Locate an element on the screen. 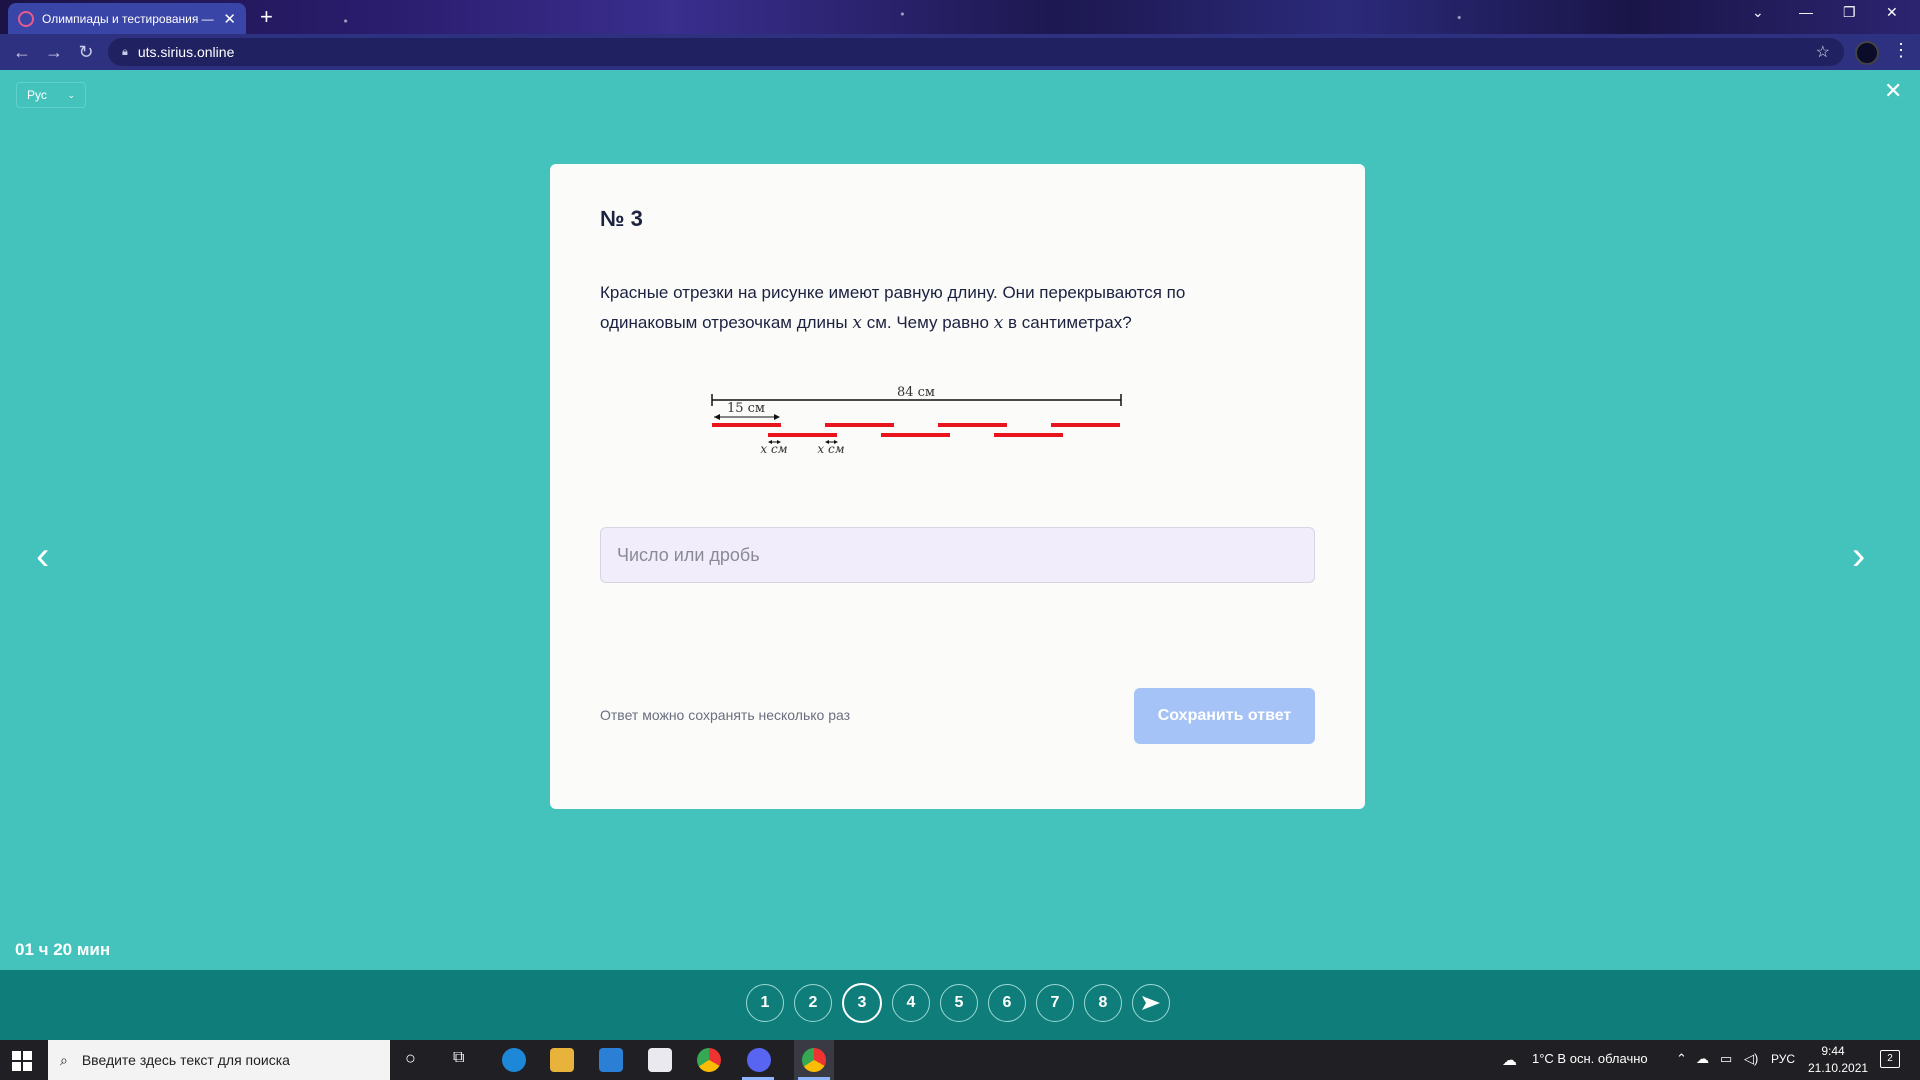 The image size is (1920, 1080). site-favicon-icon is located at coordinates (26, 18).